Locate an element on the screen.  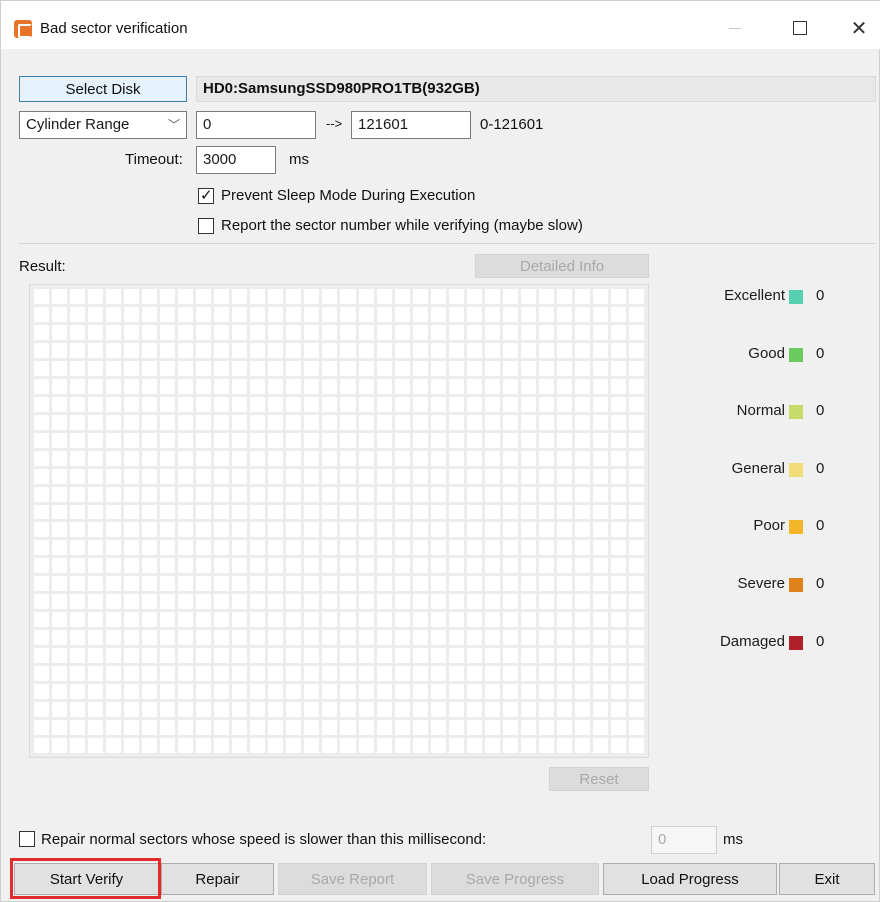
exit-button: Exit is located at coordinates (827, 879).